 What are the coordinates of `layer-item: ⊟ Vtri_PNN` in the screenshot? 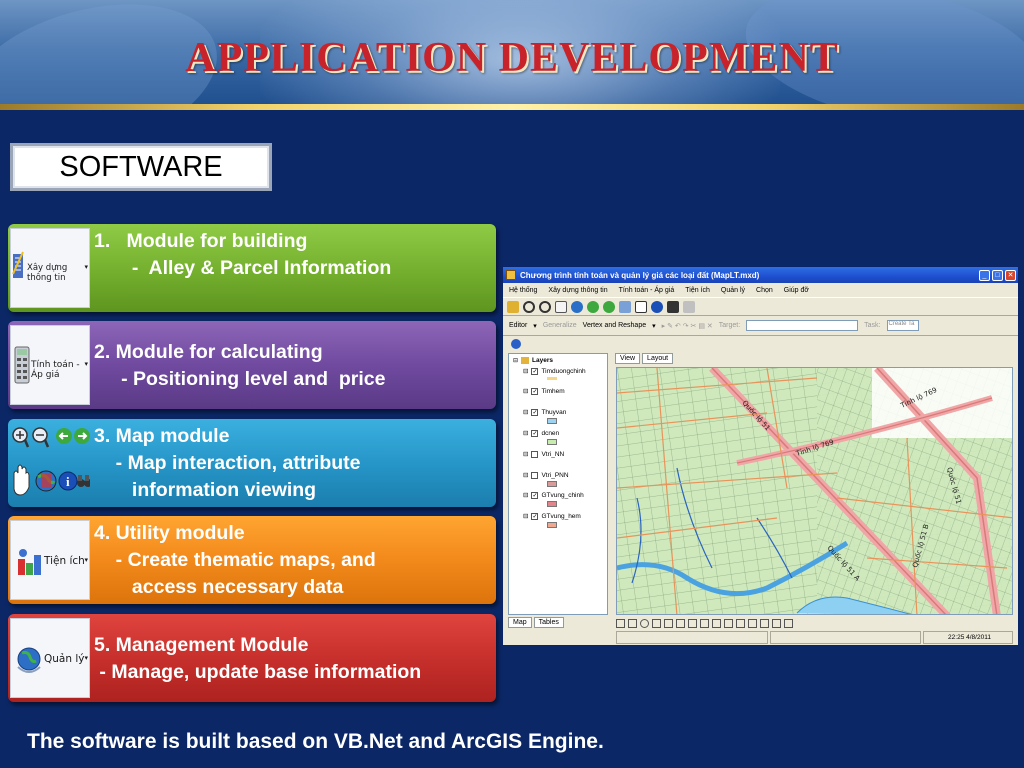 It's located at (546, 475).